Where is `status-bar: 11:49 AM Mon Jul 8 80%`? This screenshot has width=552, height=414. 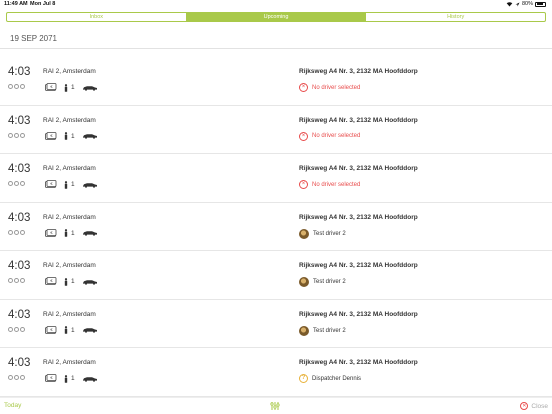 status-bar: 11:49 AM Mon Jul 8 80% is located at coordinates (276, 4).